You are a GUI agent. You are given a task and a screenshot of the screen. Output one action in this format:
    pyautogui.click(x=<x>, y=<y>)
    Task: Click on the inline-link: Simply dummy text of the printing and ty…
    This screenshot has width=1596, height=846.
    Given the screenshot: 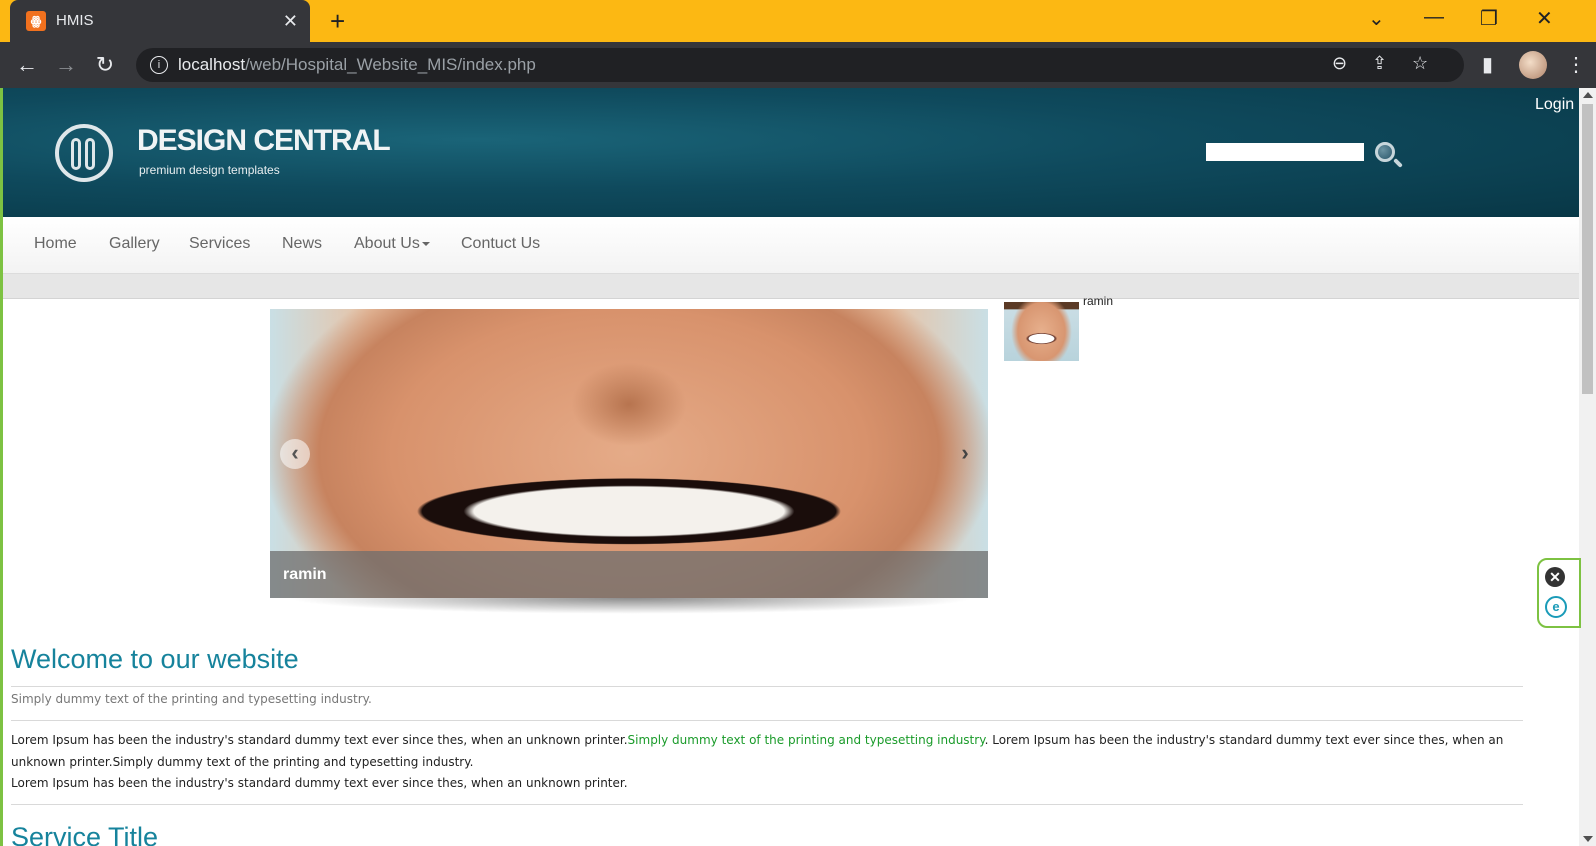 What is the action you would take?
    pyautogui.click(x=806, y=740)
    